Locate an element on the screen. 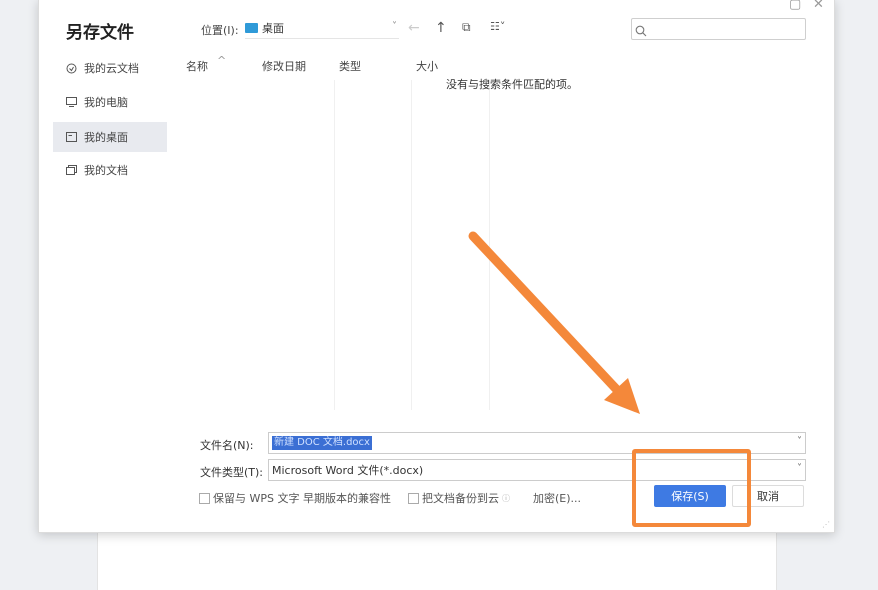 This screenshot has height=590, width=878. annotation-arrow is located at coordinates (554, 322).